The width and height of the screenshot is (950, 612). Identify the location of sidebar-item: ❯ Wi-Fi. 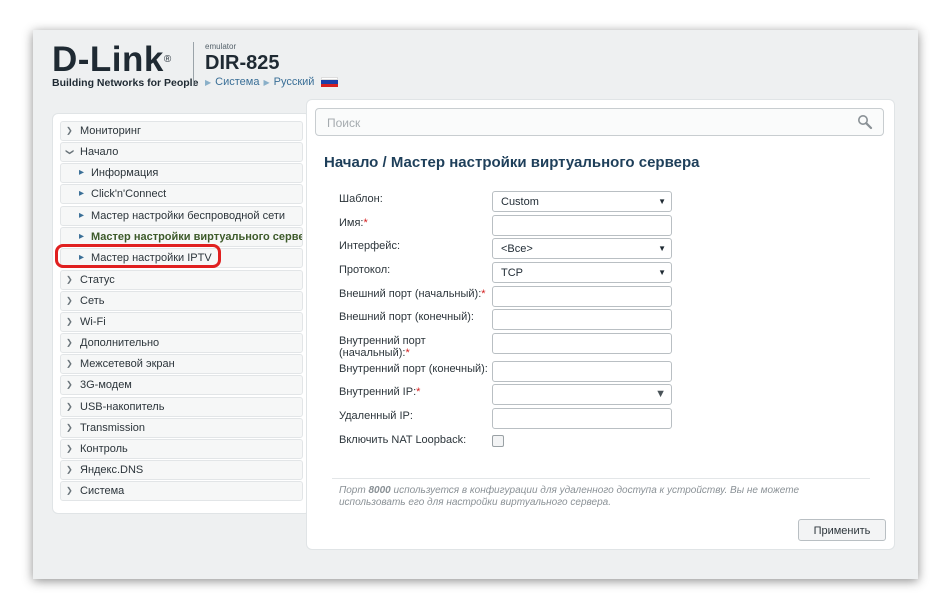
(181, 322).